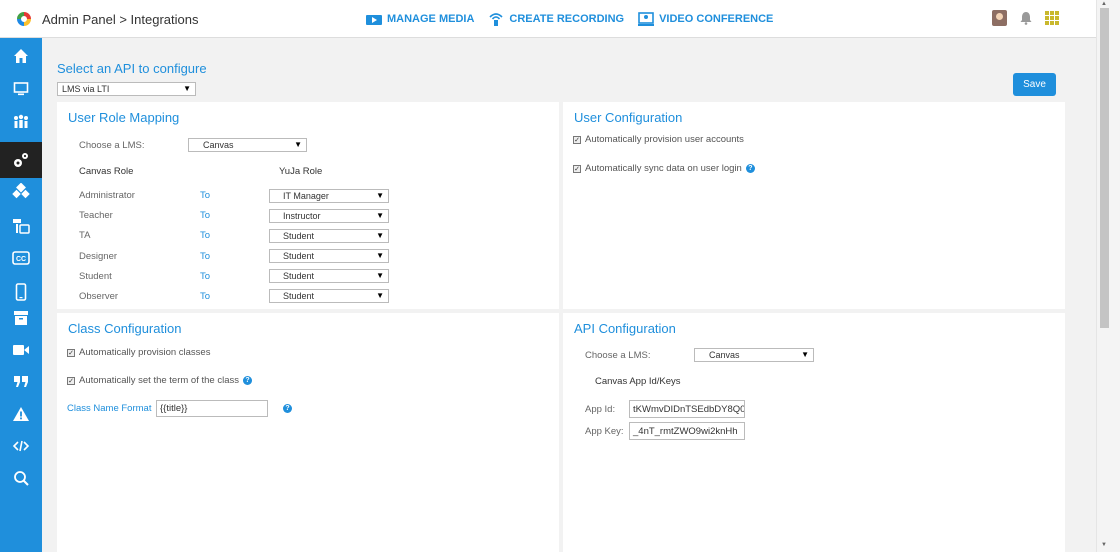  Describe the element at coordinates (374, 20) in the screenshot. I see `media-icon` at that location.